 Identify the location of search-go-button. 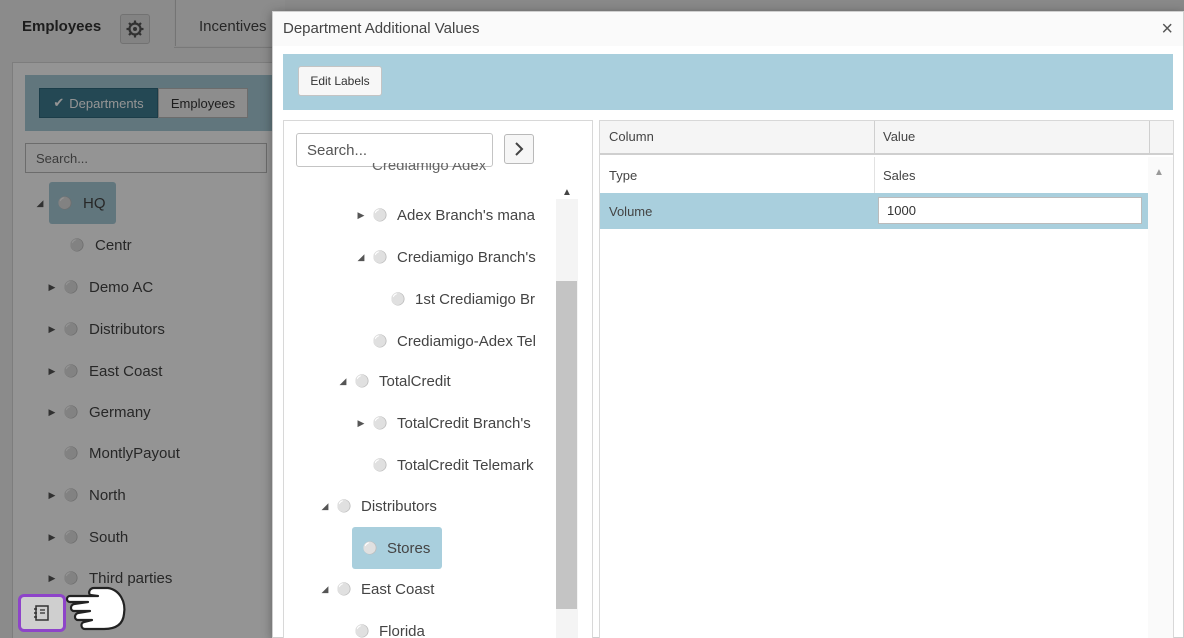
(519, 149).